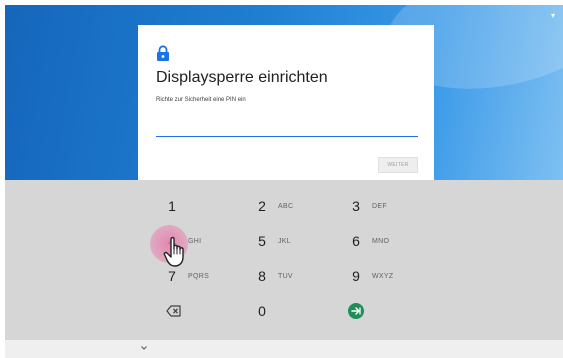  Describe the element at coordinates (163, 53) in the screenshot. I see `lock-icon` at that location.